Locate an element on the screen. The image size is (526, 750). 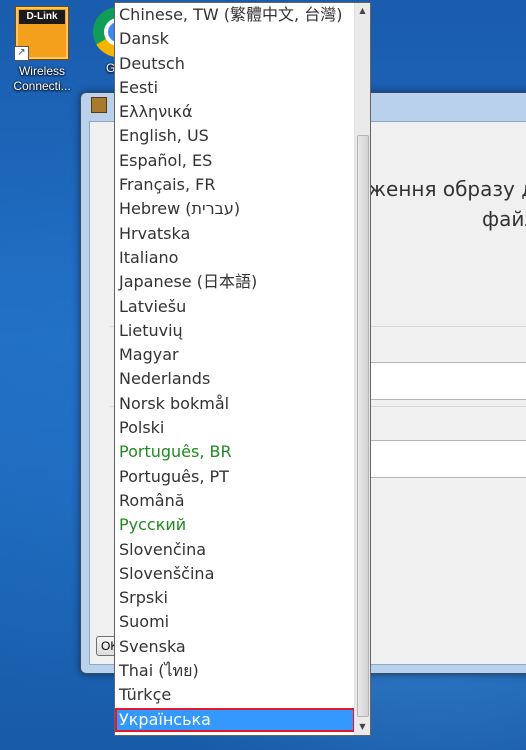
scrollbar-thumb is located at coordinates (363, 426).